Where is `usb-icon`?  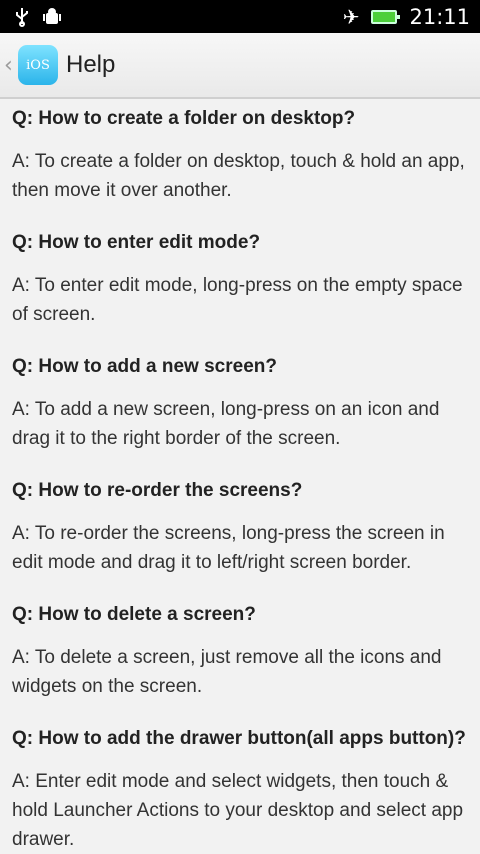 usb-icon is located at coordinates (22, 17).